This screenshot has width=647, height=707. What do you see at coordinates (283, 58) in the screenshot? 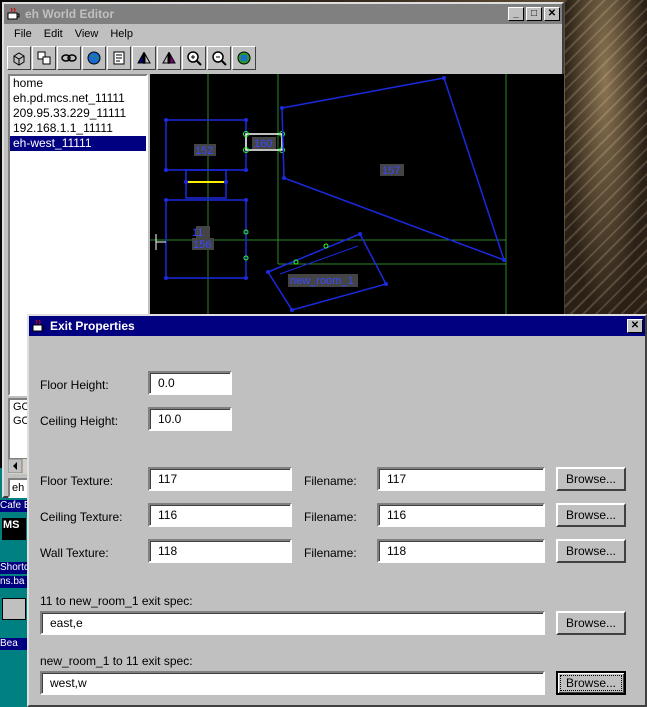
I see `toolbar` at bounding box center [283, 58].